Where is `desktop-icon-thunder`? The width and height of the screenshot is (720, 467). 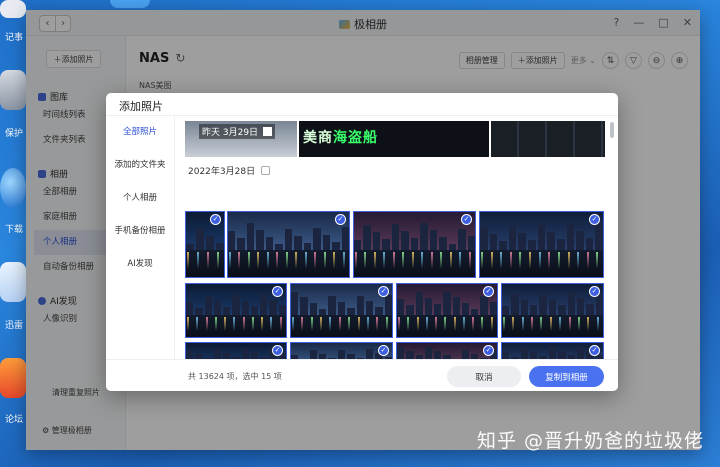 desktop-icon-thunder is located at coordinates (13, 282).